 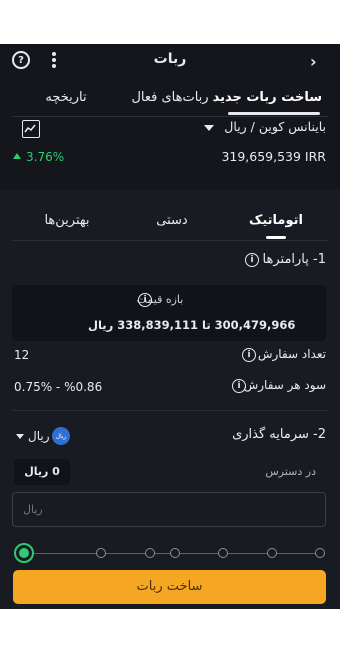 I want to click on available-label: در دسترس, so click(x=290, y=471).